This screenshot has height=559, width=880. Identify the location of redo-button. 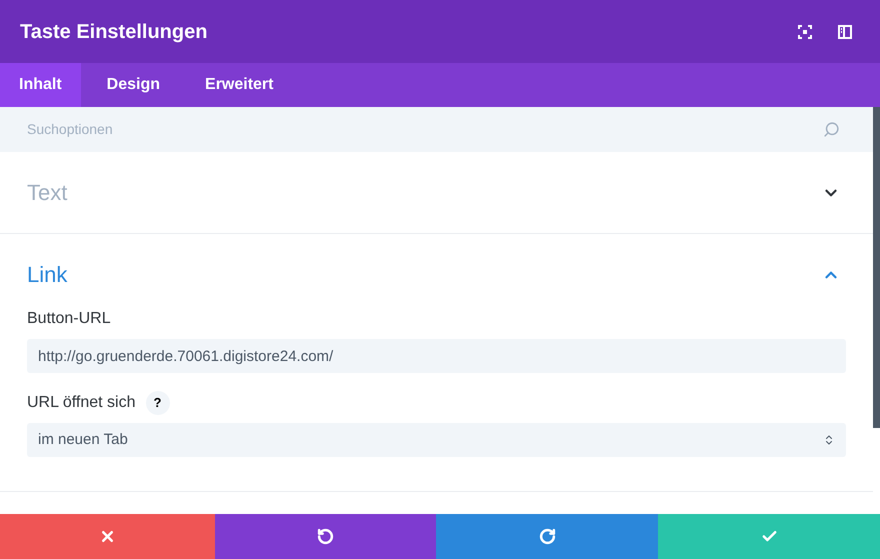
(547, 536).